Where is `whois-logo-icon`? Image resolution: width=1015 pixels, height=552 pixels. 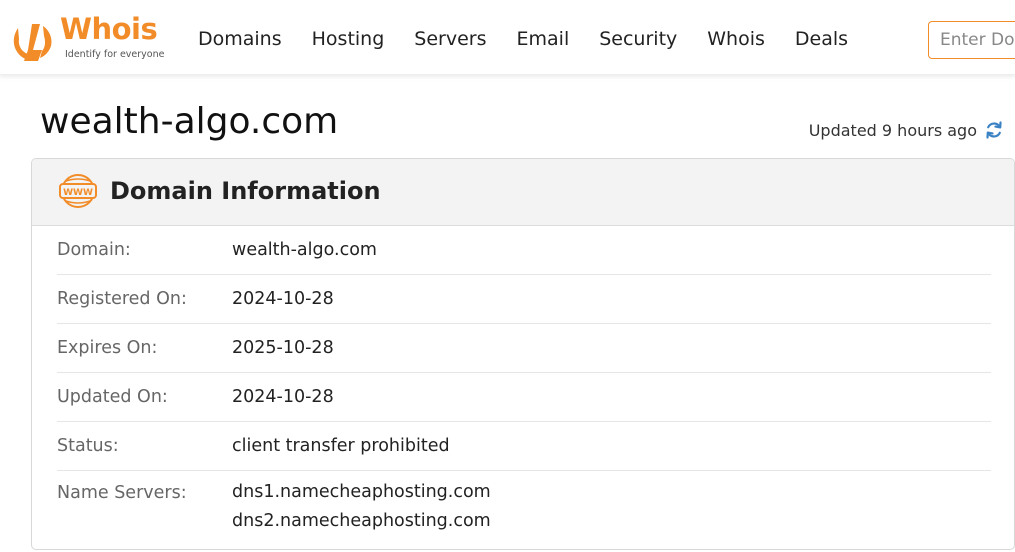 whois-logo-icon is located at coordinates (32, 42).